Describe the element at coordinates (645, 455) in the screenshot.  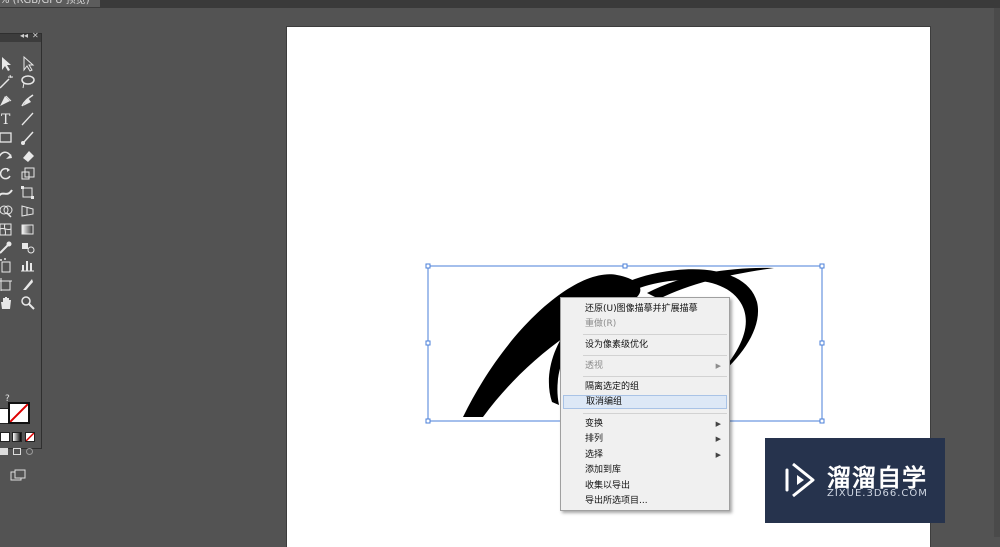
I see `menu-item: 选择 ▶` at that location.